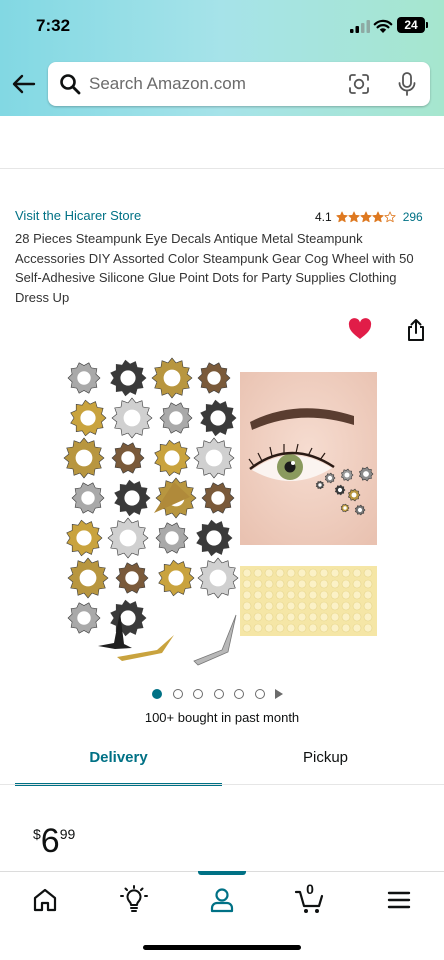 This screenshot has width=444, height=960. What do you see at coordinates (310, 898) in the screenshot?
I see `cart-button: 0` at bounding box center [310, 898].